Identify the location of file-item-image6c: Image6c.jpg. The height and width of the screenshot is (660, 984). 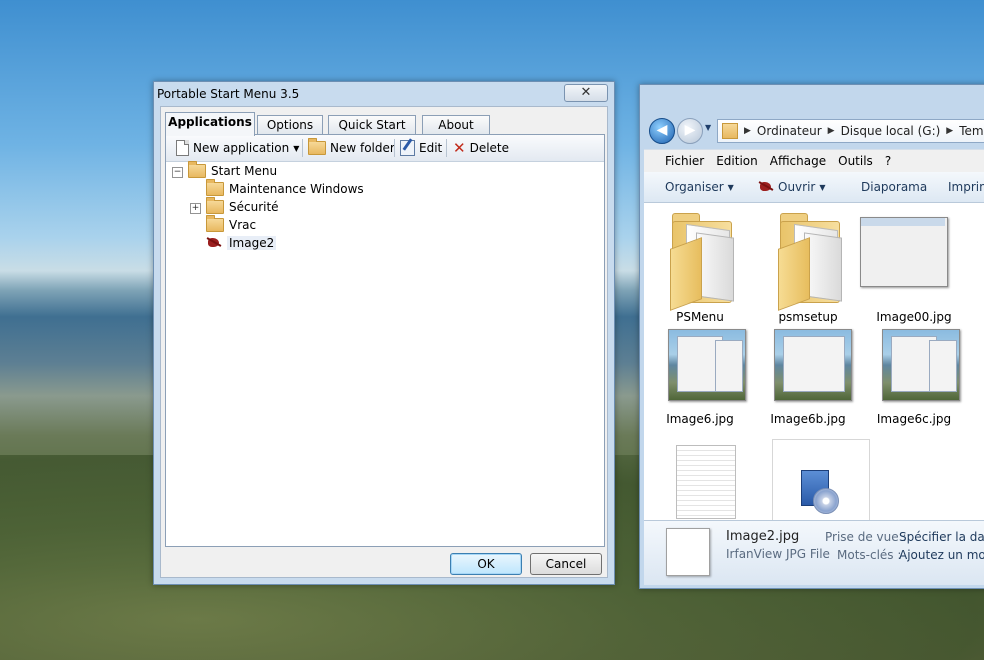
(914, 383).